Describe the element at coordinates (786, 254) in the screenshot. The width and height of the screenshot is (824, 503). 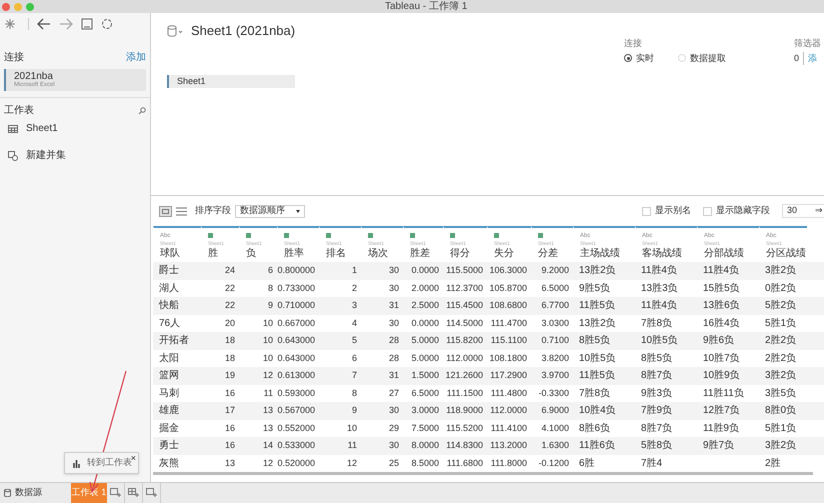
I see `column-name: 分区战绩` at that location.